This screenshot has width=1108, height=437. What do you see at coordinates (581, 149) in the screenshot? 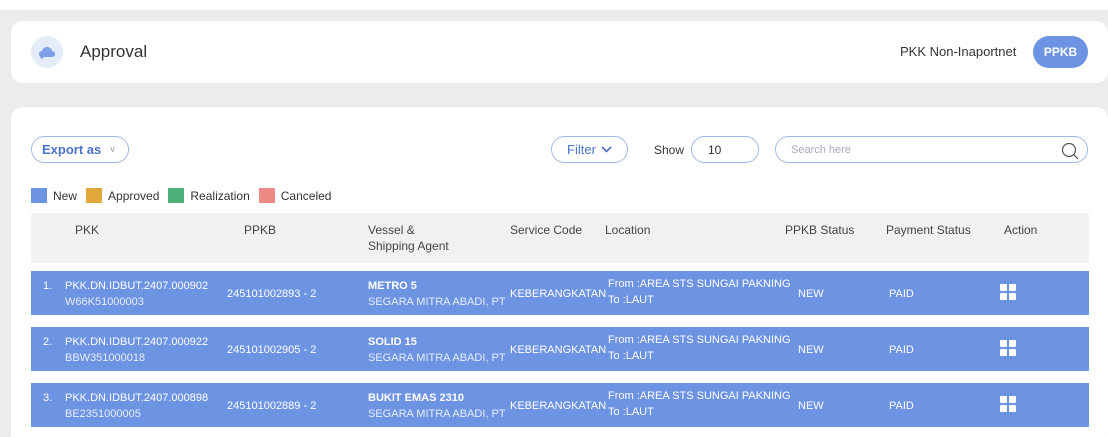
I see `filter-label: Filter` at bounding box center [581, 149].